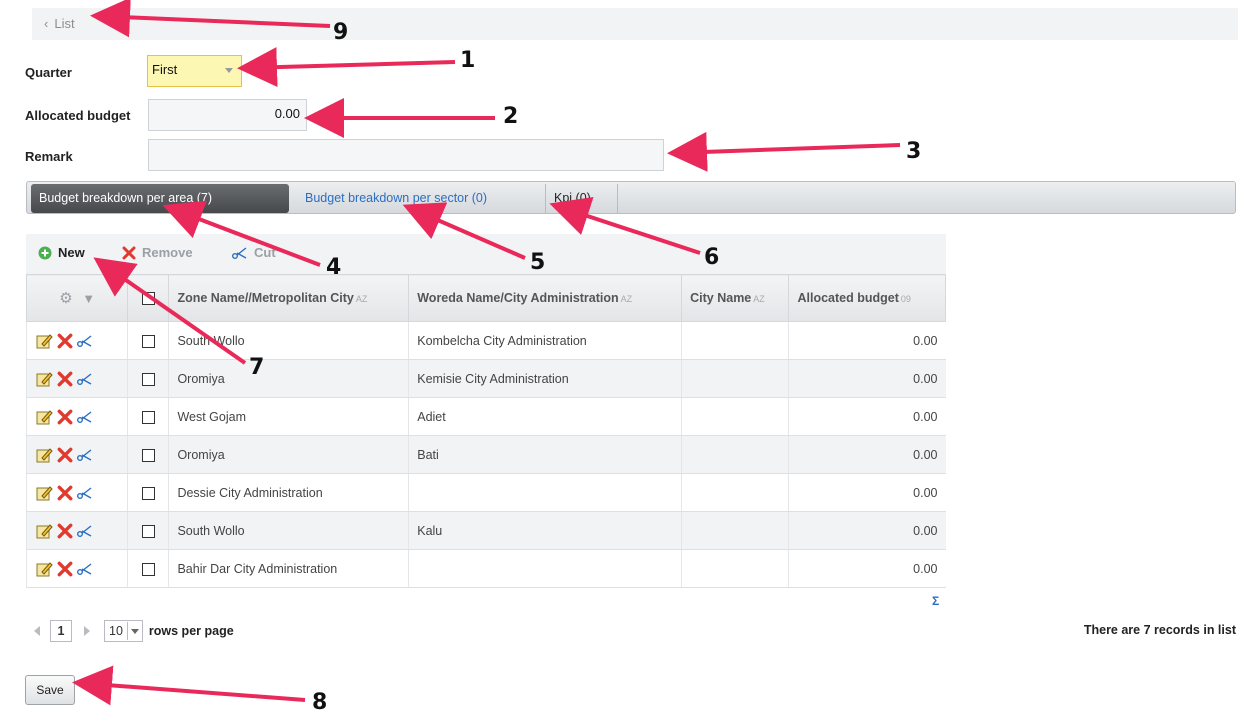  What do you see at coordinates (64, 23) in the screenshot?
I see `back-label: List` at bounding box center [64, 23].